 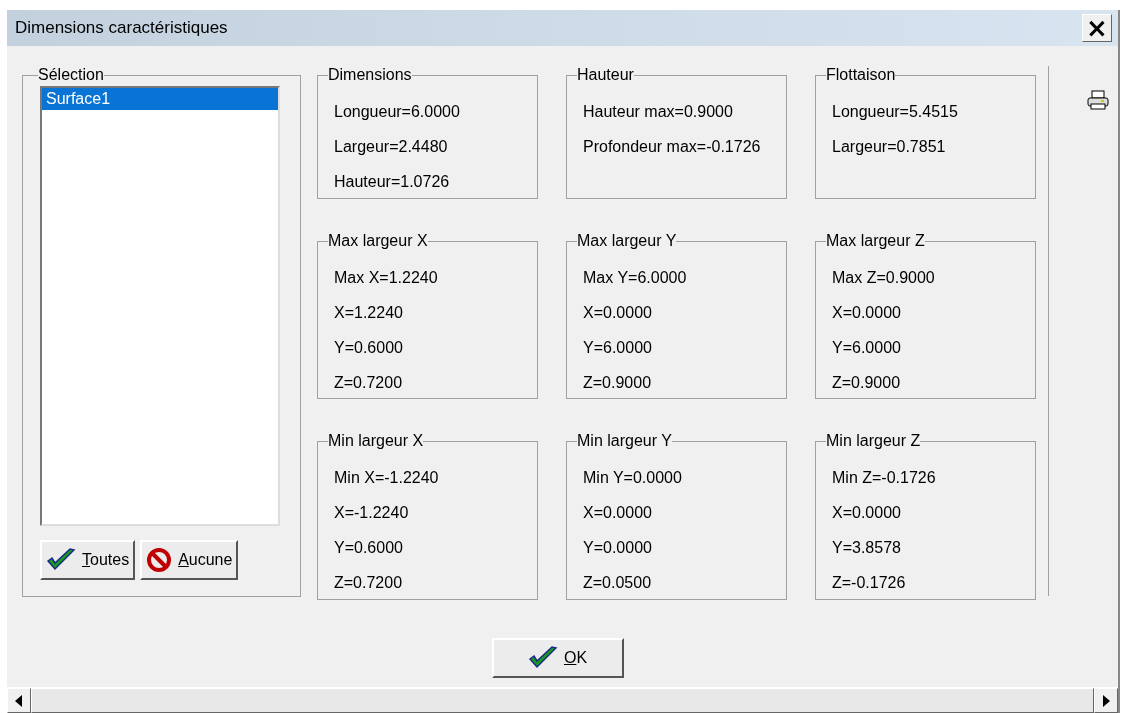 I want to click on select-all-button: Toutes, so click(x=88, y=560).